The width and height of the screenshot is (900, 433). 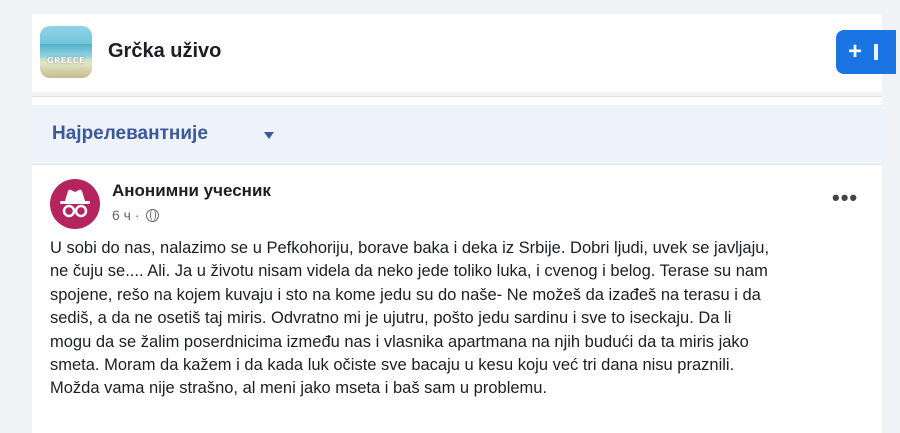 I want to click on more-options-icon: •••, so click(x=845, y=198).